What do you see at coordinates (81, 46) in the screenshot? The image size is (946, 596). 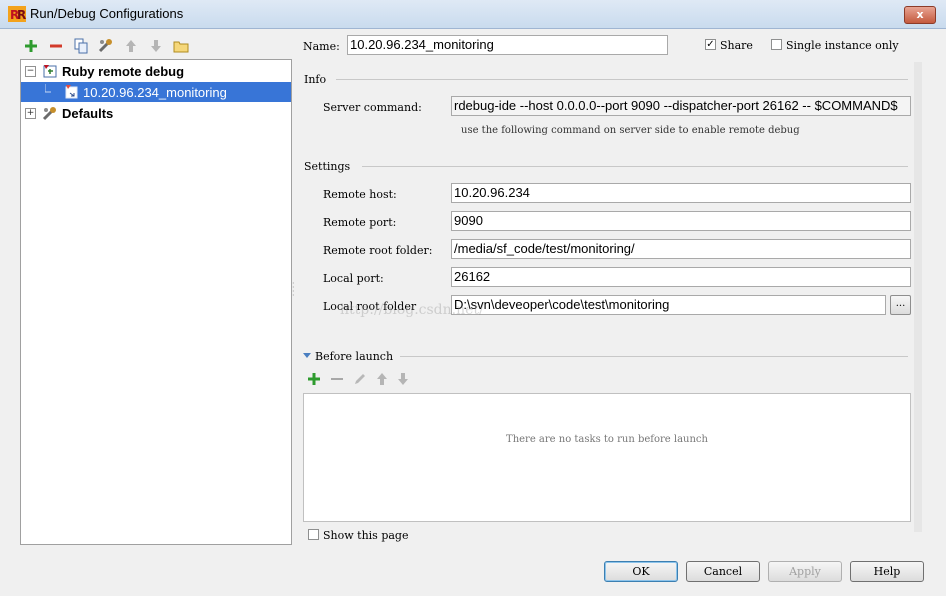 I see `copy-icon` at bounding box center [81, 46].